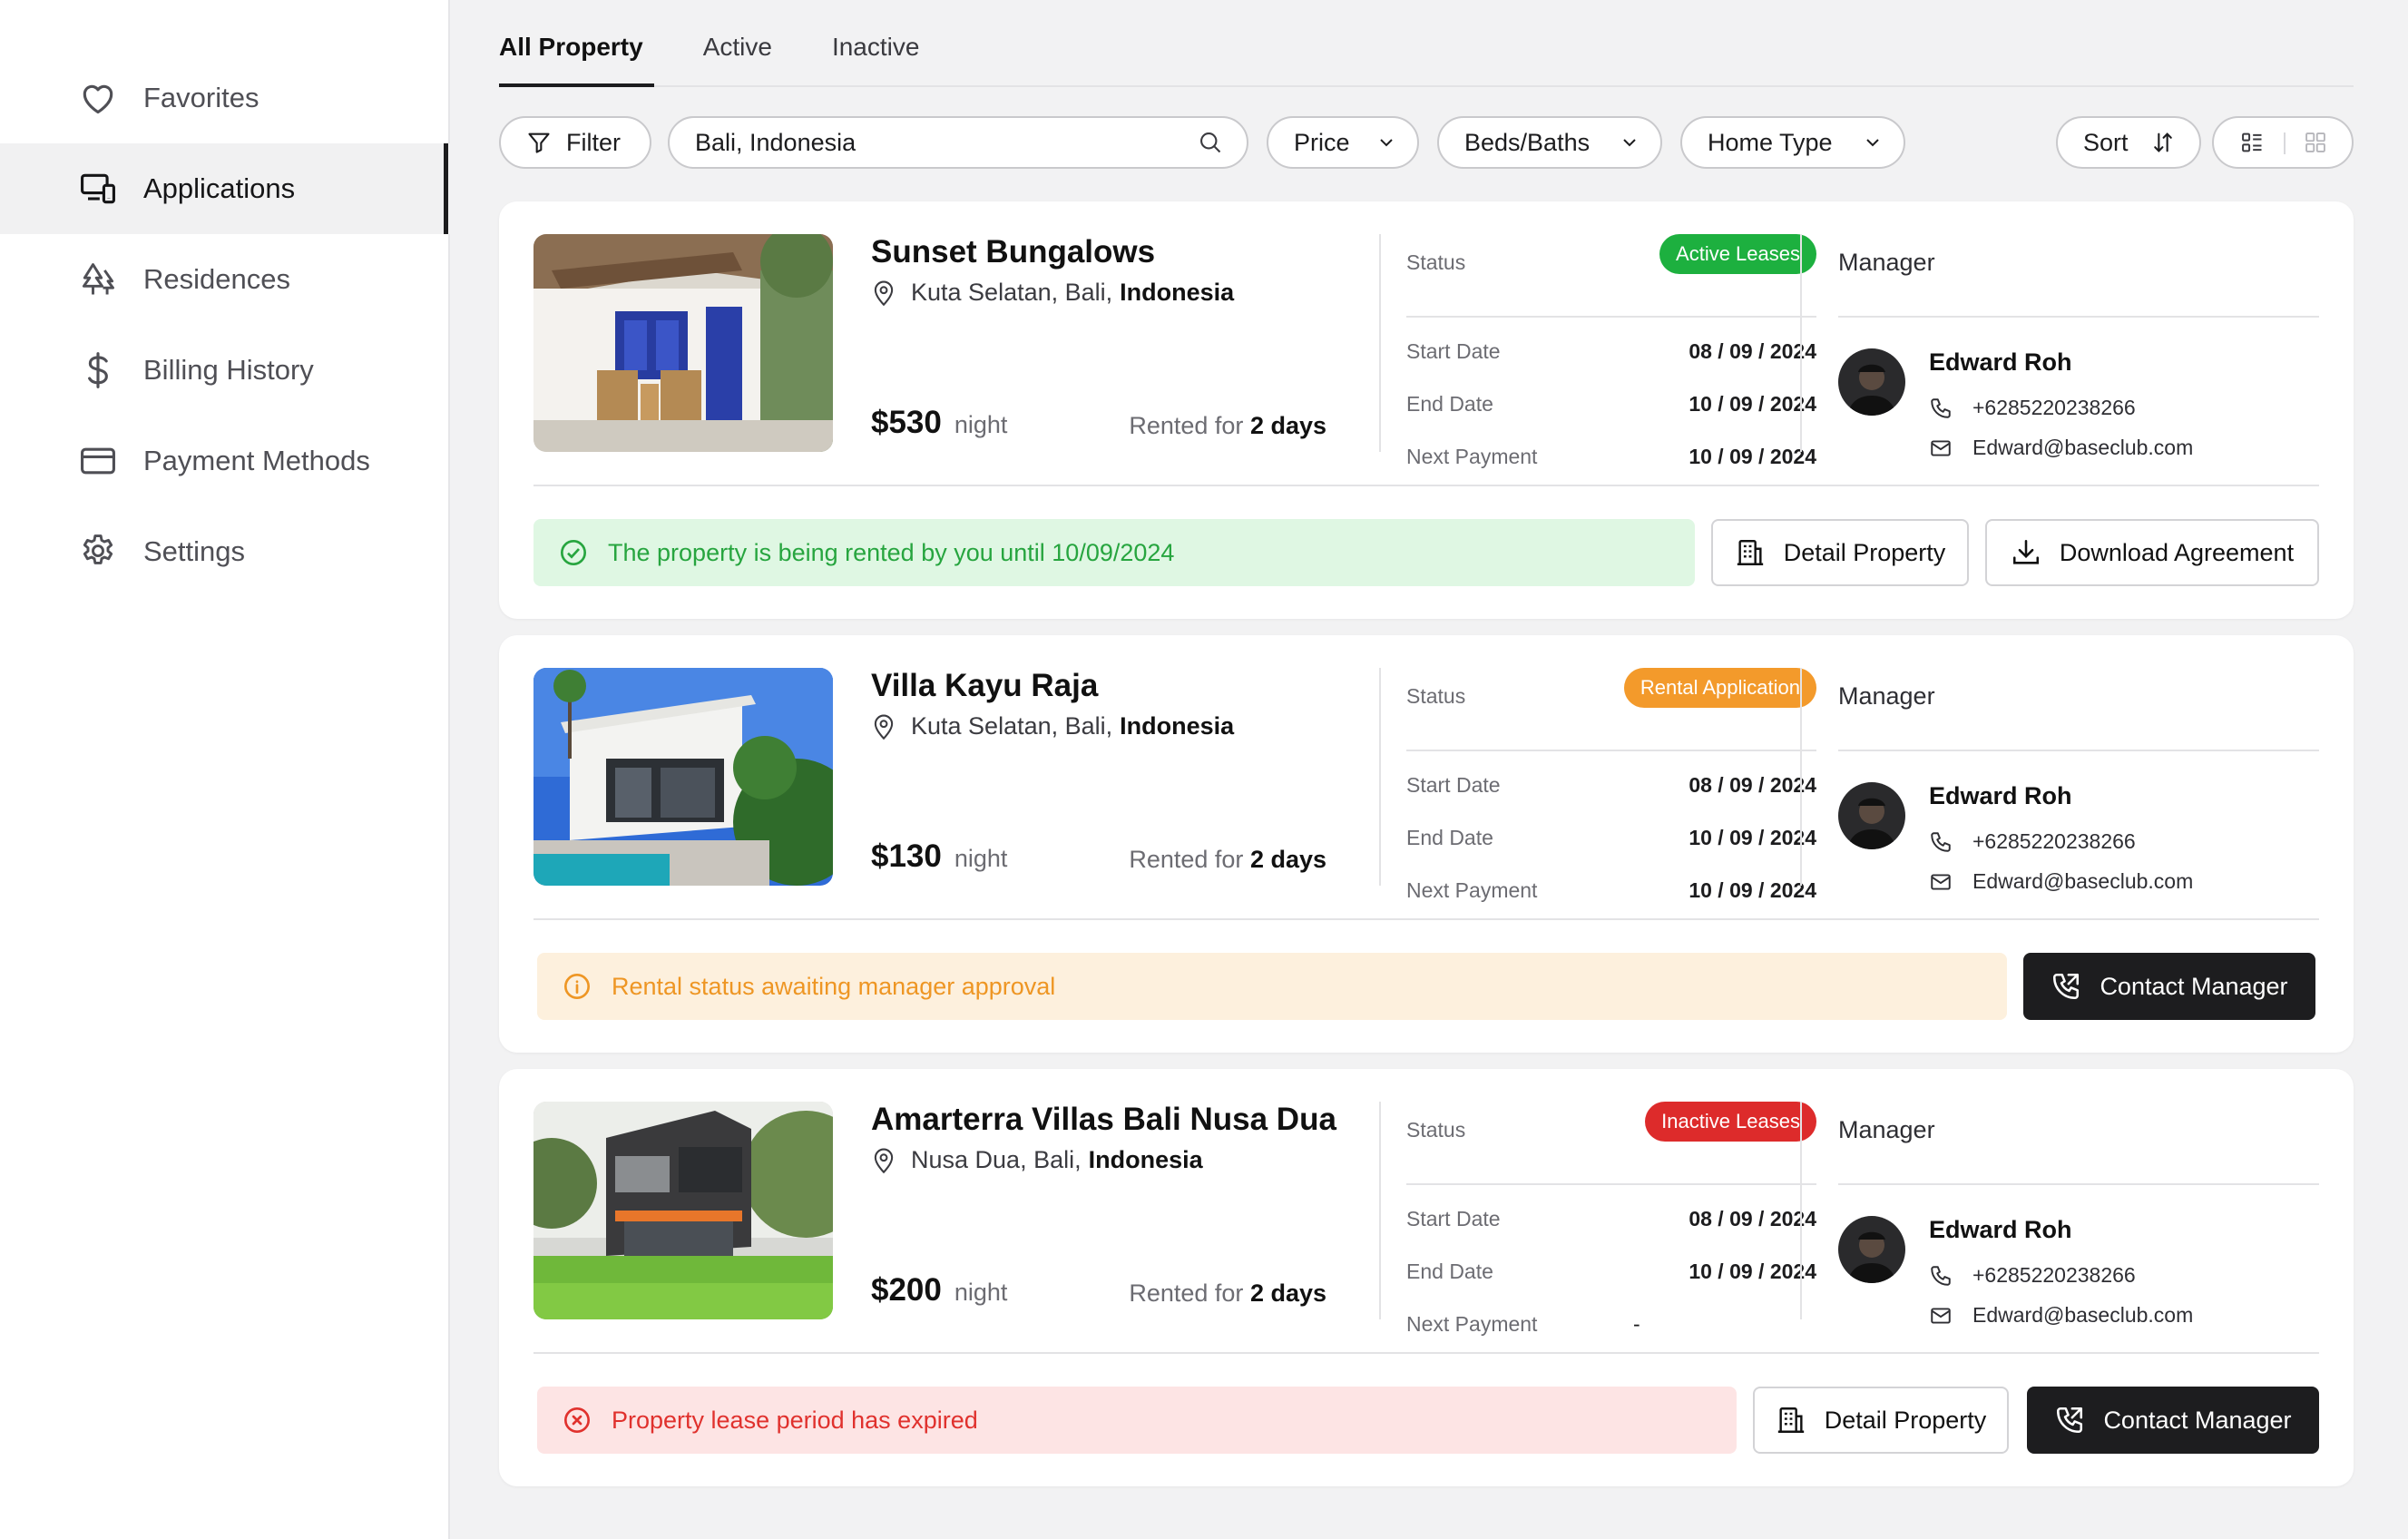 This screenshot has width=2408, height=1539. I want to click on toolbar: Filter Price Beds/Baths Home Type Sort, so click(1427, 142).